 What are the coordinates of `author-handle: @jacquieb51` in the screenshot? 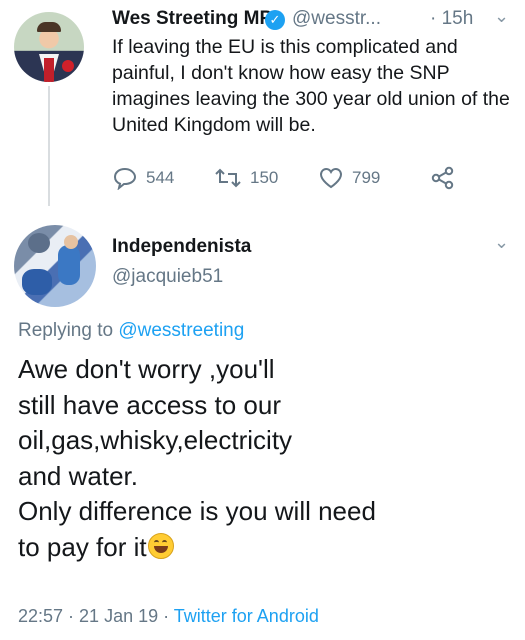 It's located at (167, 277).